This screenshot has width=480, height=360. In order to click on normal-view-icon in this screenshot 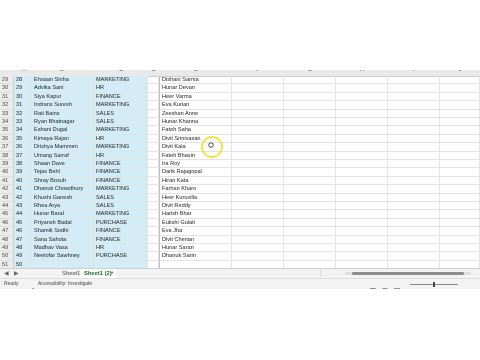, I will do `click(373, 287)`.